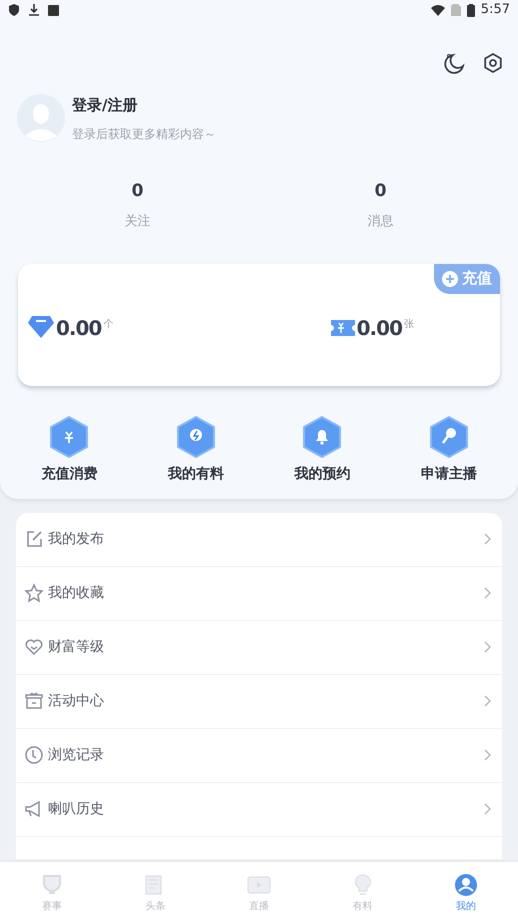 This screenshot has width=518, height=924. Describe the element at coordinates (34, 755) in the screenshot. I see `clock-icon` at that location.